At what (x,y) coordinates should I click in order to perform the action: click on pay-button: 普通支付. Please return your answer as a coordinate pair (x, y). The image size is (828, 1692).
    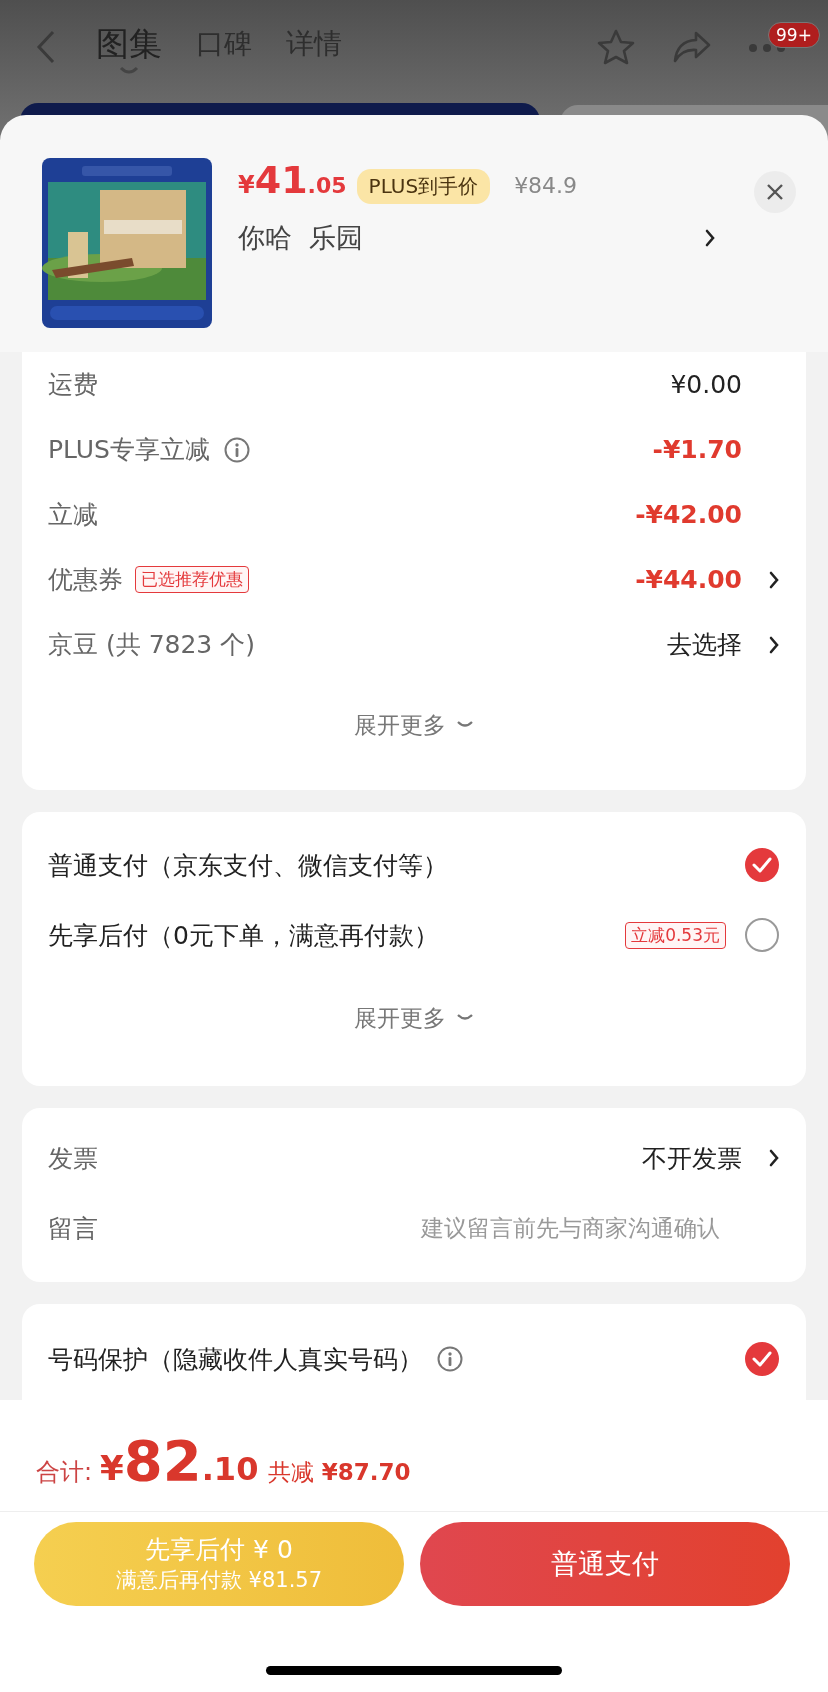
    Looking at the image, I should click on (605, 1564).